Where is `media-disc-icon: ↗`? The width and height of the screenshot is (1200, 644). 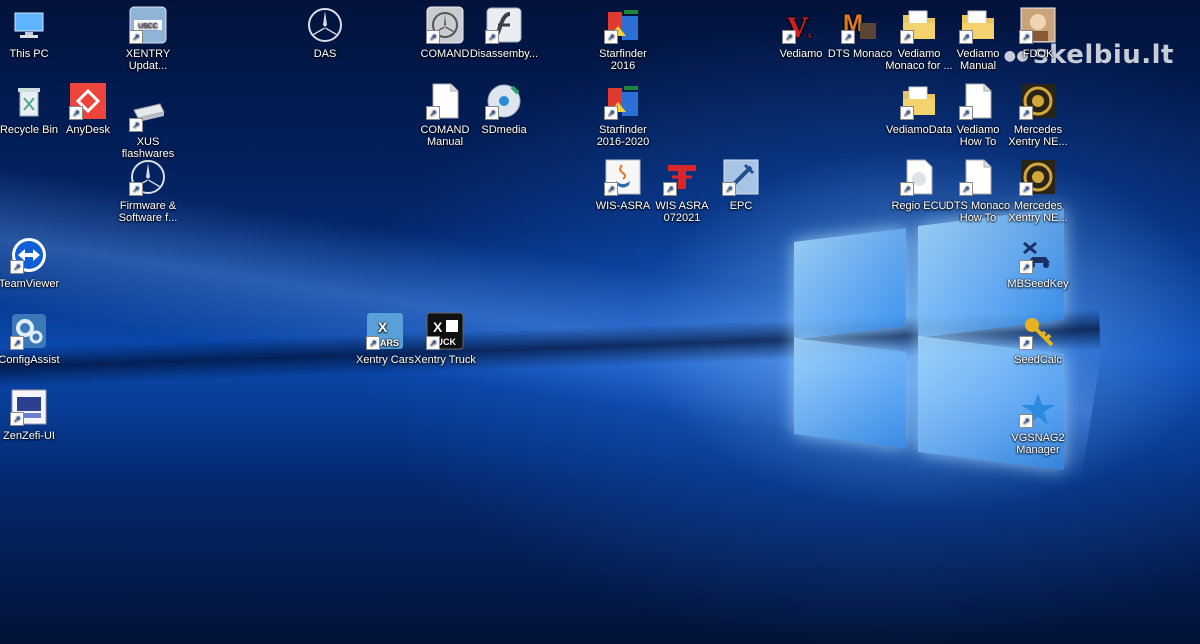
media-disc-icon: ↗ is located at coordinates (504, 101).